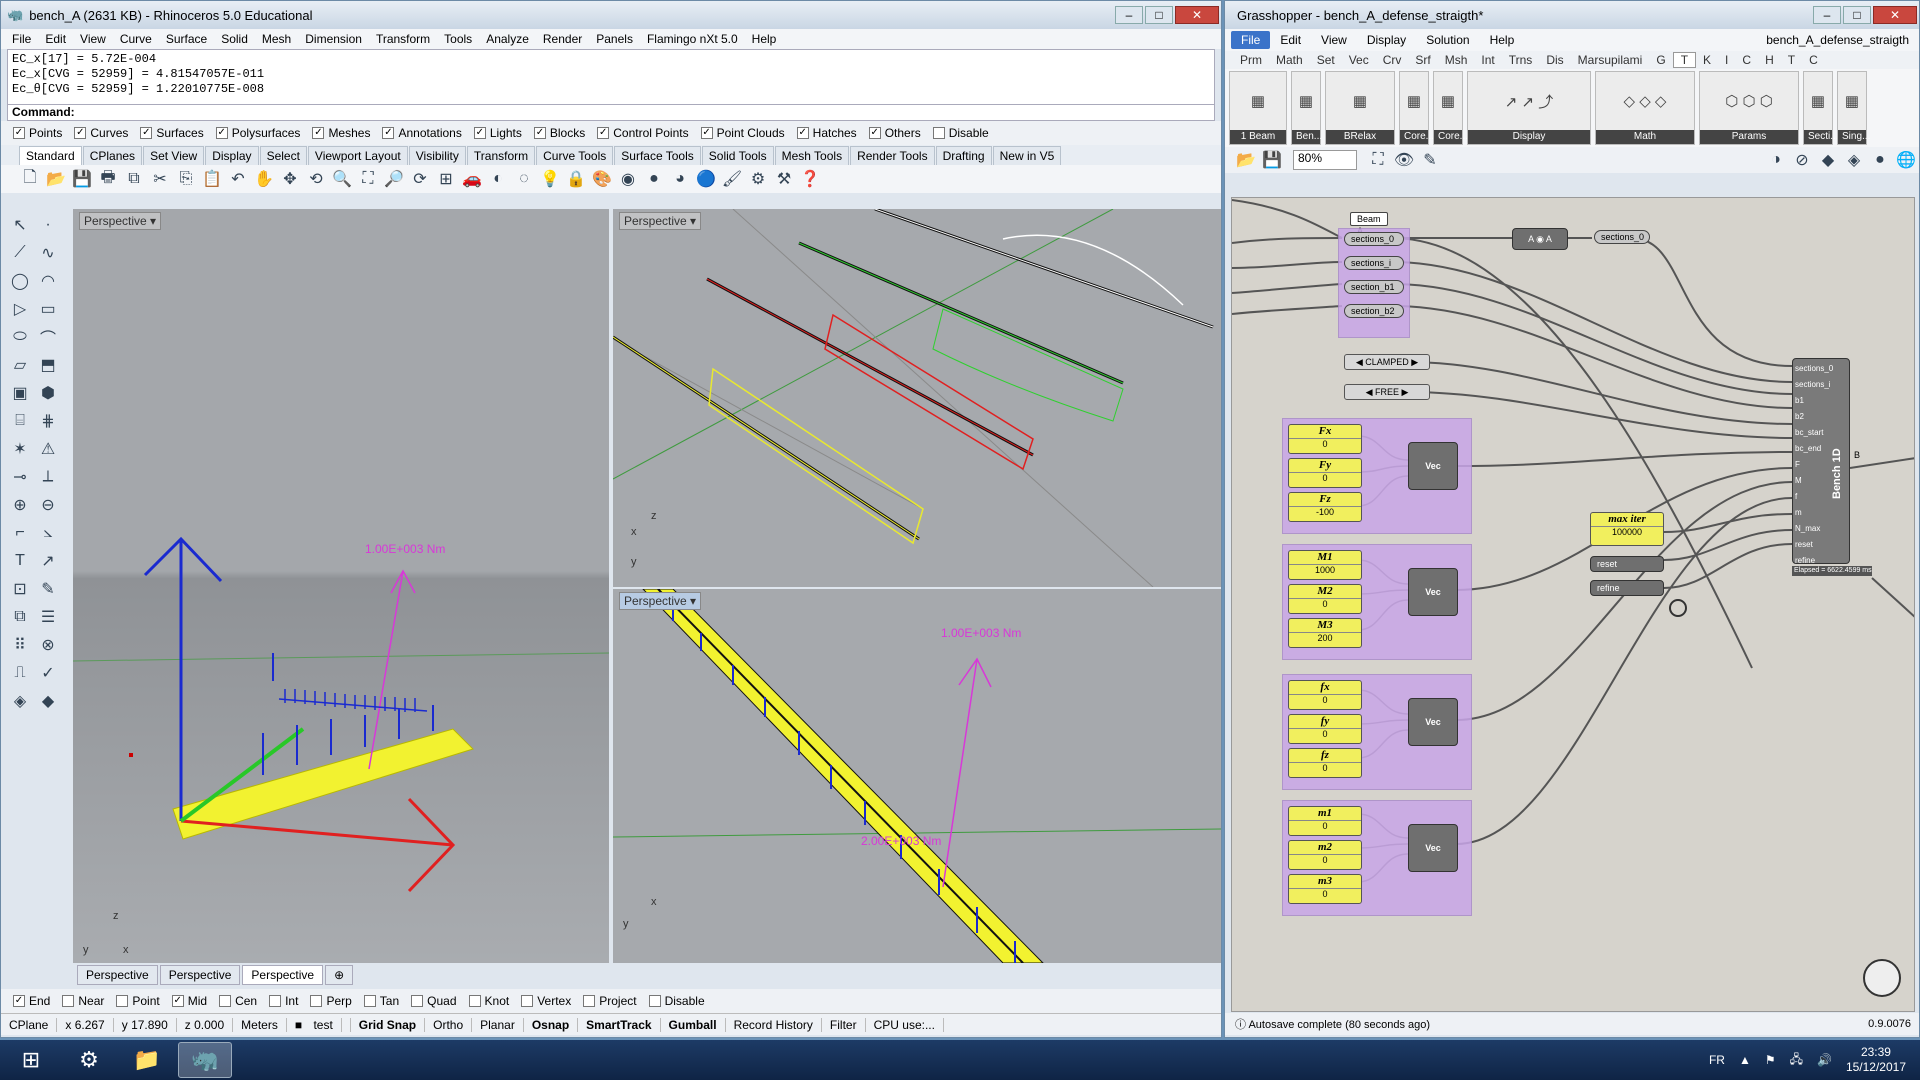  What do you see at coordinates (657, 155) in the screenshot?
I see `tab-surface-tools: Surface Tools` at bounding box center [657, 155].